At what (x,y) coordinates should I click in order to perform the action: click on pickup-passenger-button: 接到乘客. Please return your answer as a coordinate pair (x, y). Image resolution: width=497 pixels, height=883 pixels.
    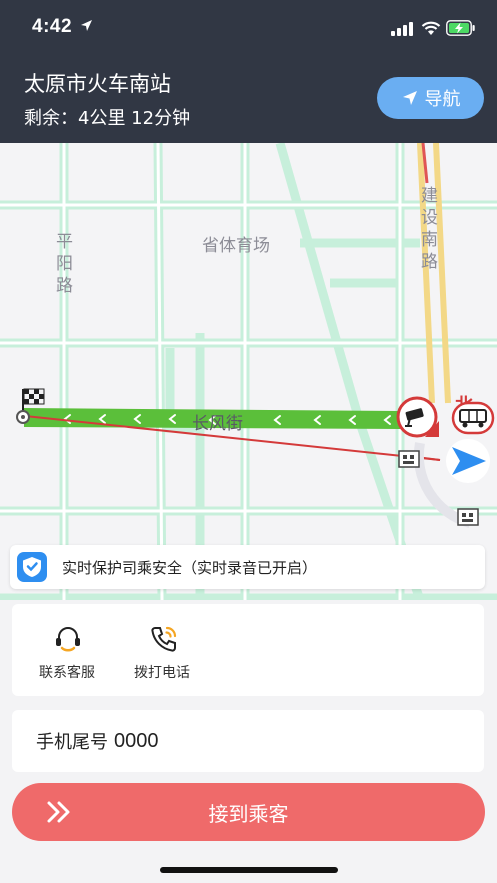
    Looking at the image, I should click on (248, 812).